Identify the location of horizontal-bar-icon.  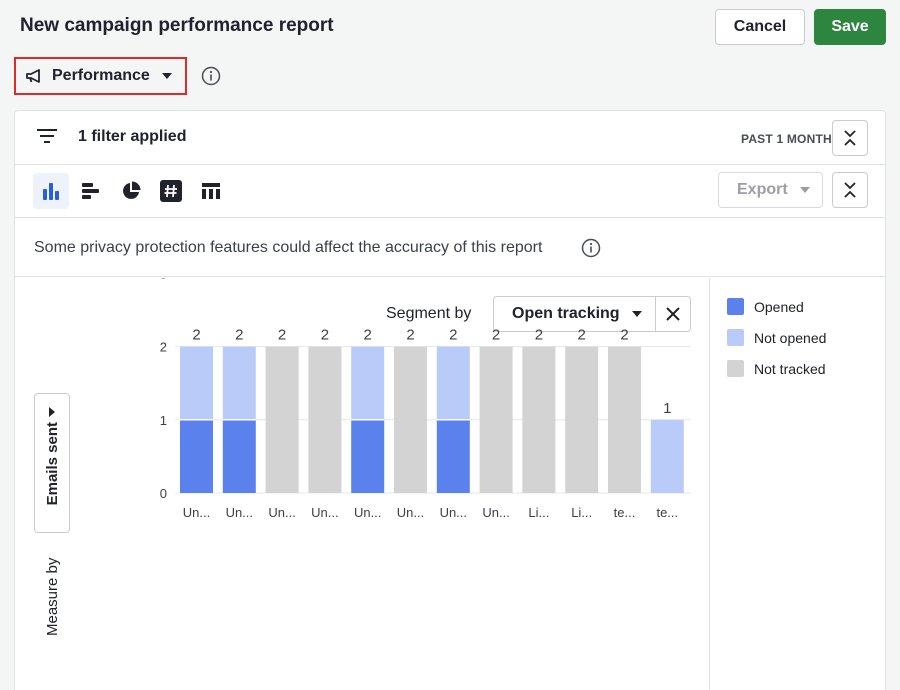
(90, 191).